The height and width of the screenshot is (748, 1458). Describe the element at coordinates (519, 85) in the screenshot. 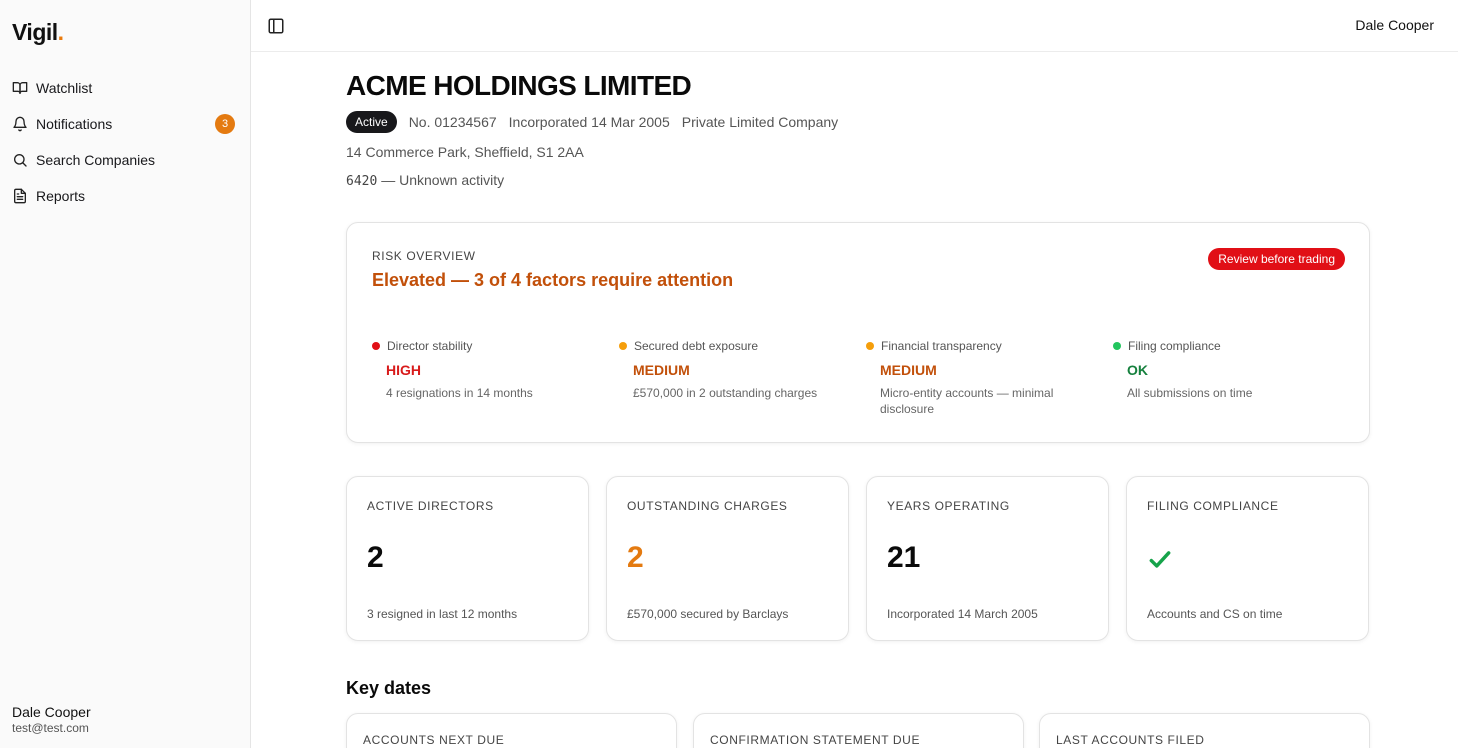

I see `page-title: ACME HOLDINGS LIMITED` at that location.